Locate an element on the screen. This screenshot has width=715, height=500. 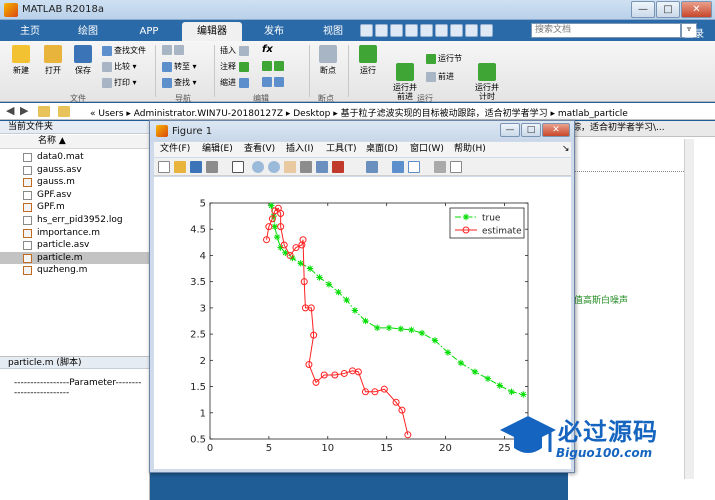
edit-plot-icon is located at coordinates (238, 167).